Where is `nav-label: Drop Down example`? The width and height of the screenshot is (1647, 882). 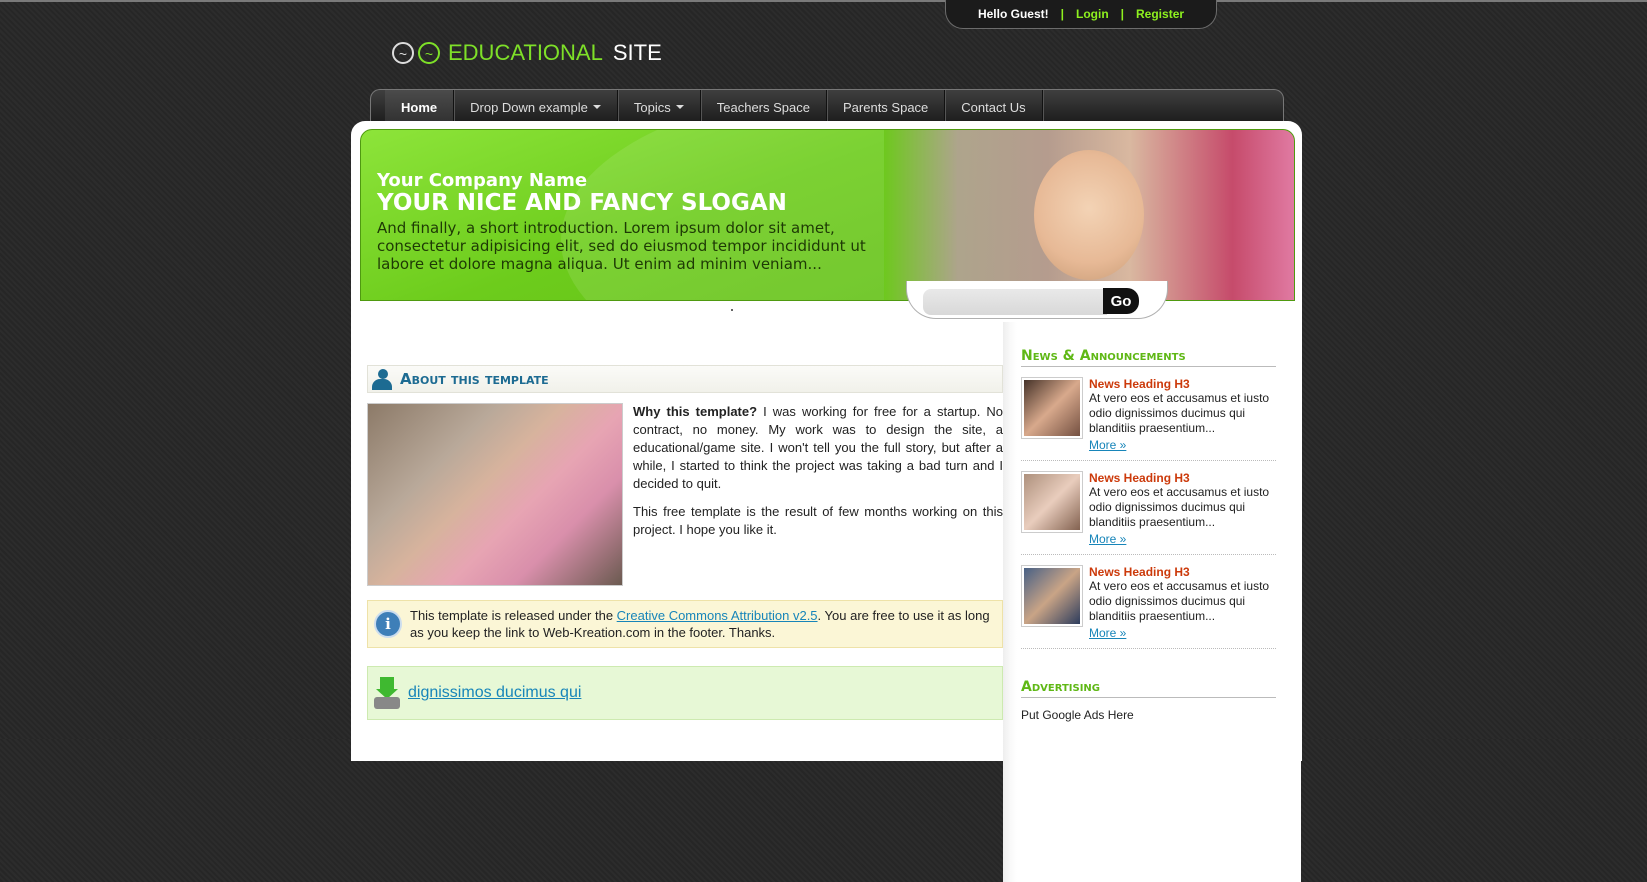
nav-label: Drop Down example is located at coordinates (529, 107).